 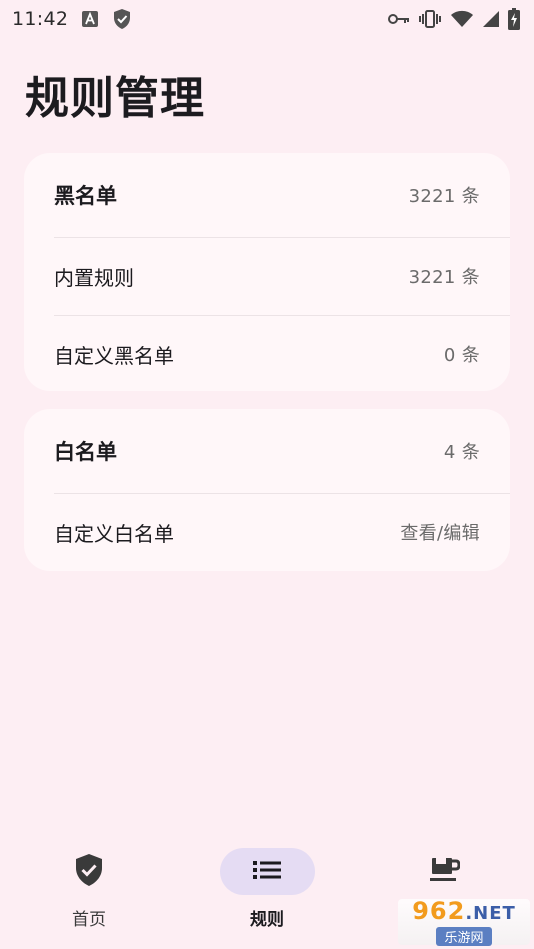 What do you see at coordinates (491, 19) in the screenshot?
I see `signal-icon` at bounding box center [491, 19].